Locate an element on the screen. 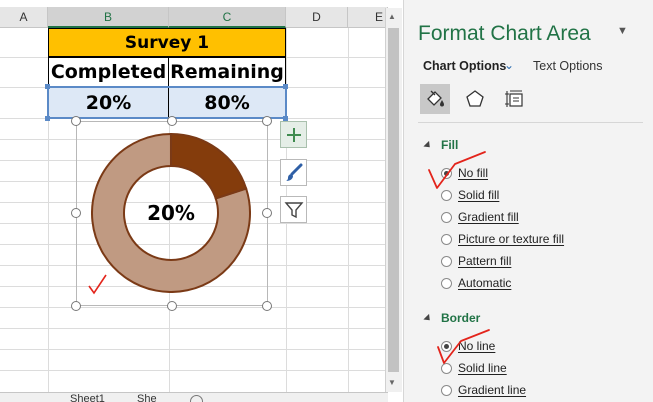 The height and width of the screenshot is (402, 653). donut-chart: 20% is located at coordinates (171, 213).